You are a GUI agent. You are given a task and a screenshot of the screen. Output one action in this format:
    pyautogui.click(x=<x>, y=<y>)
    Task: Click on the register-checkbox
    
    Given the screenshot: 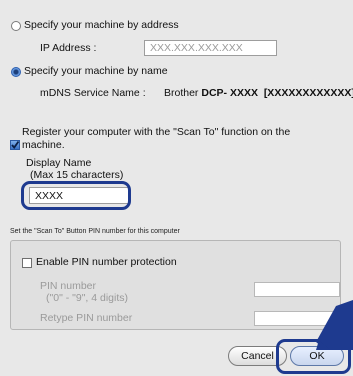 What is the action you would take?
    pyautogui.click(x=15, y=145)
    